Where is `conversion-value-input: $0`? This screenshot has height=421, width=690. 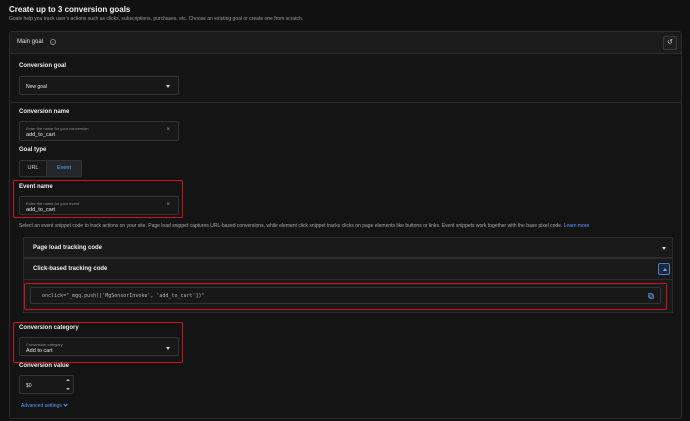 conversion-value-input: $0 is located at coordinates (46, 384).